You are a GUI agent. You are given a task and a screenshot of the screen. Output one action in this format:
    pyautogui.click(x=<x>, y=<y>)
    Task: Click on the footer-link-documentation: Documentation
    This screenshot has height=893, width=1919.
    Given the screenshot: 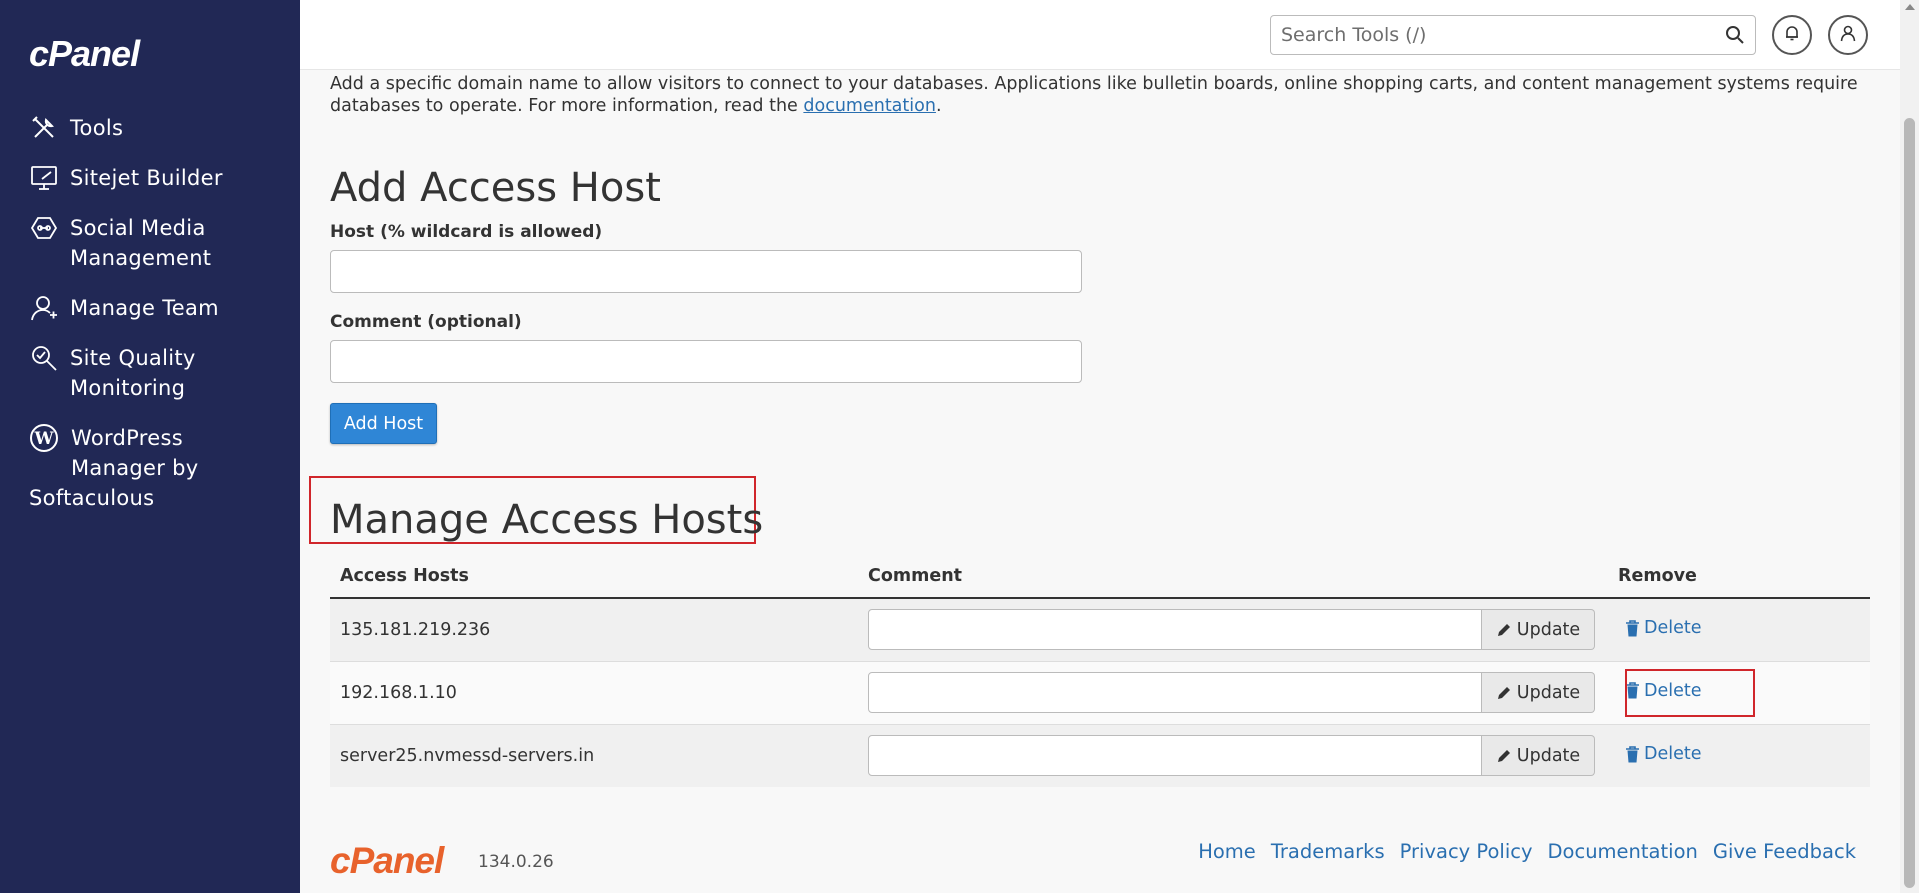 What is the action you would take?
    pyautogui.click(x=1623, y=851)
    